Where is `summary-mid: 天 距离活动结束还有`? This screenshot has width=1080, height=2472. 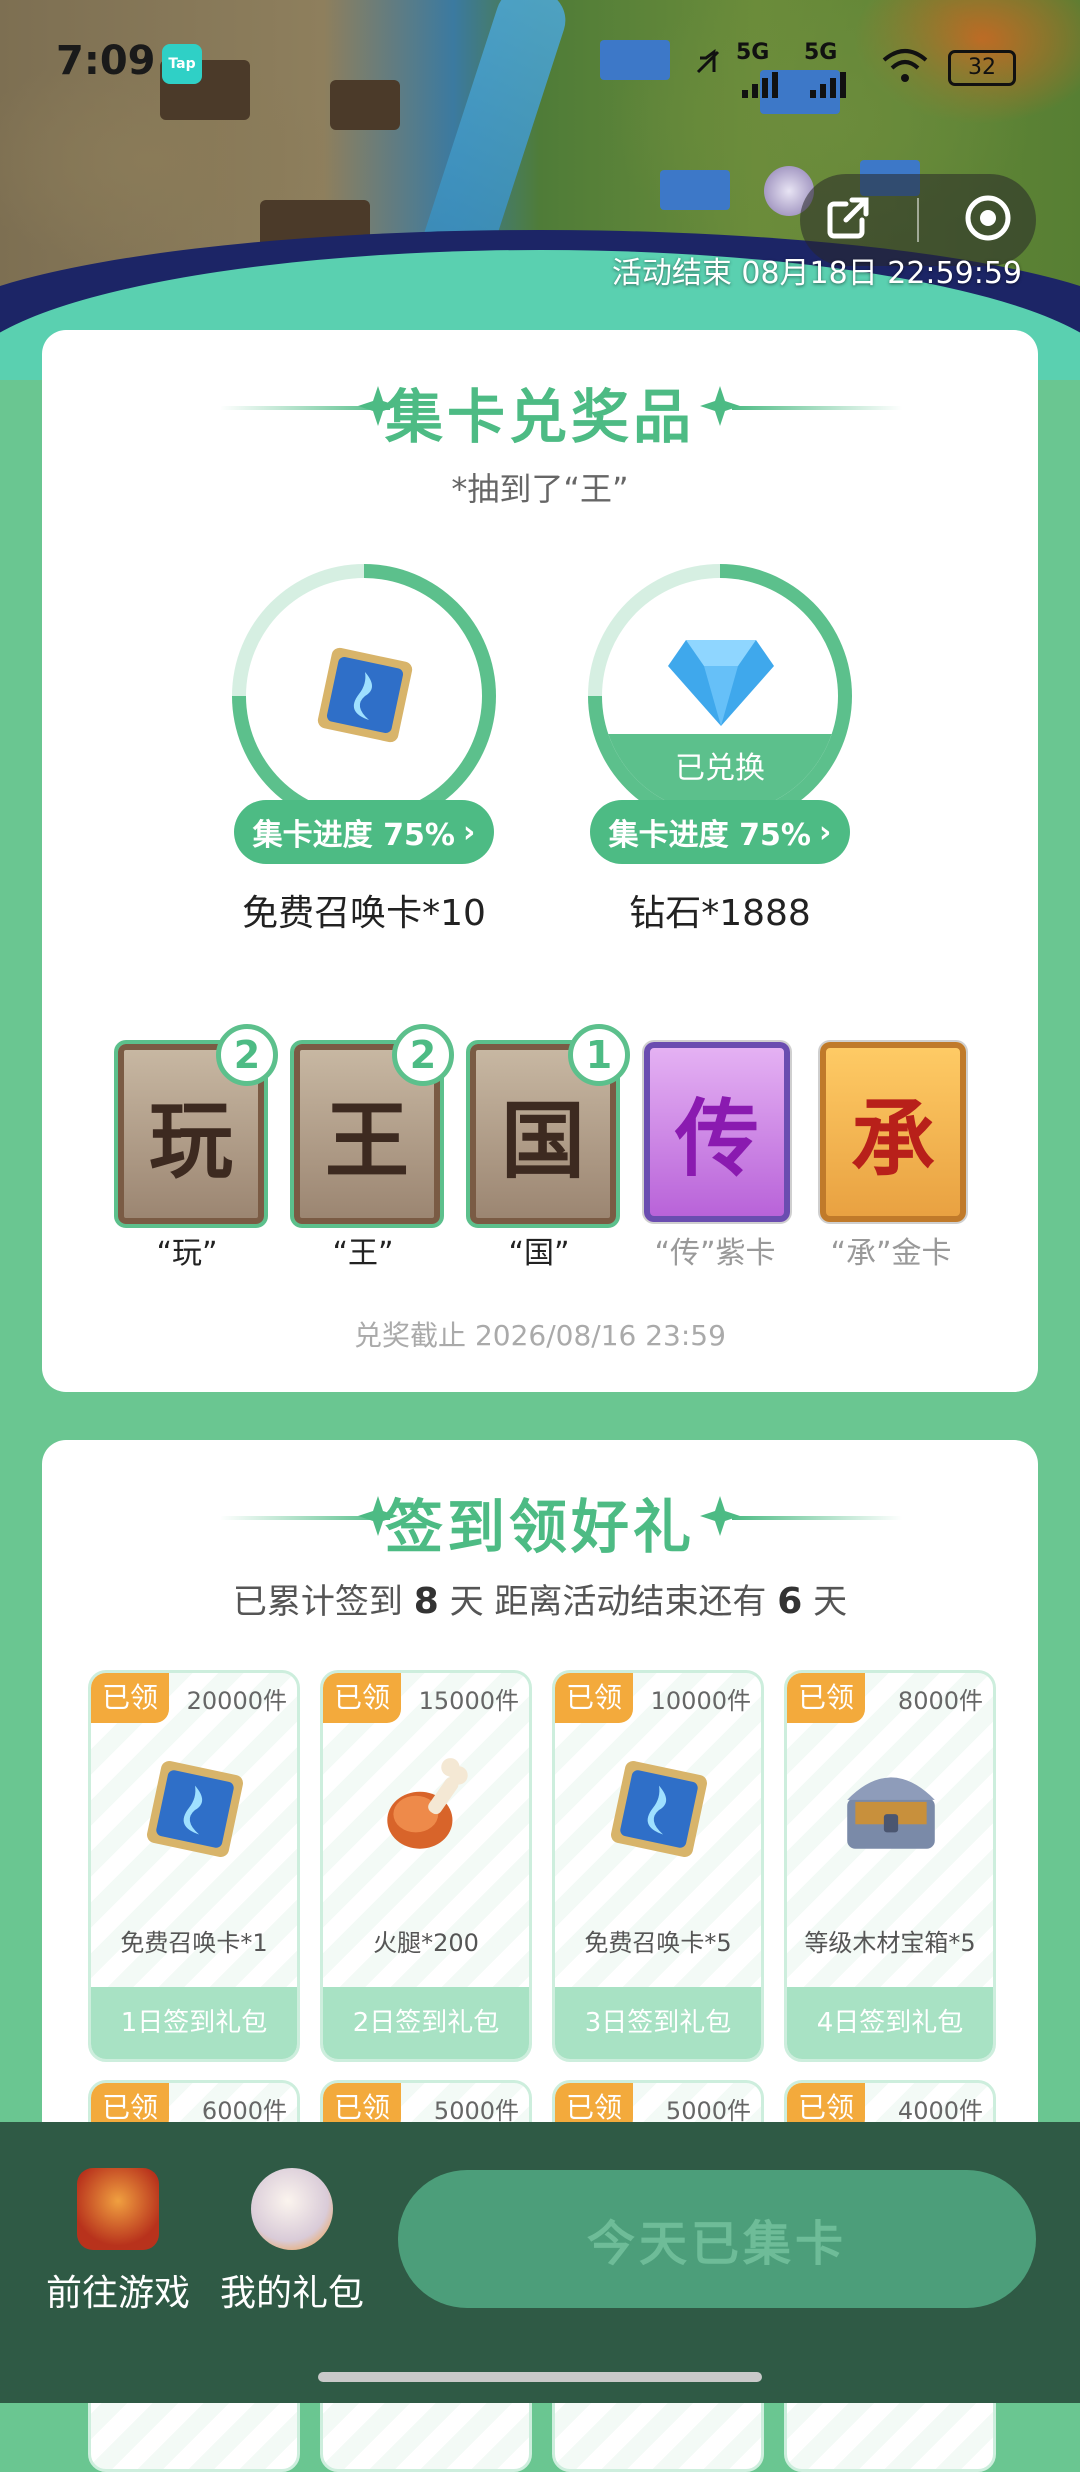
summary-mid: 天 距离活动结束还有 is located at coordinates (608, 1602).